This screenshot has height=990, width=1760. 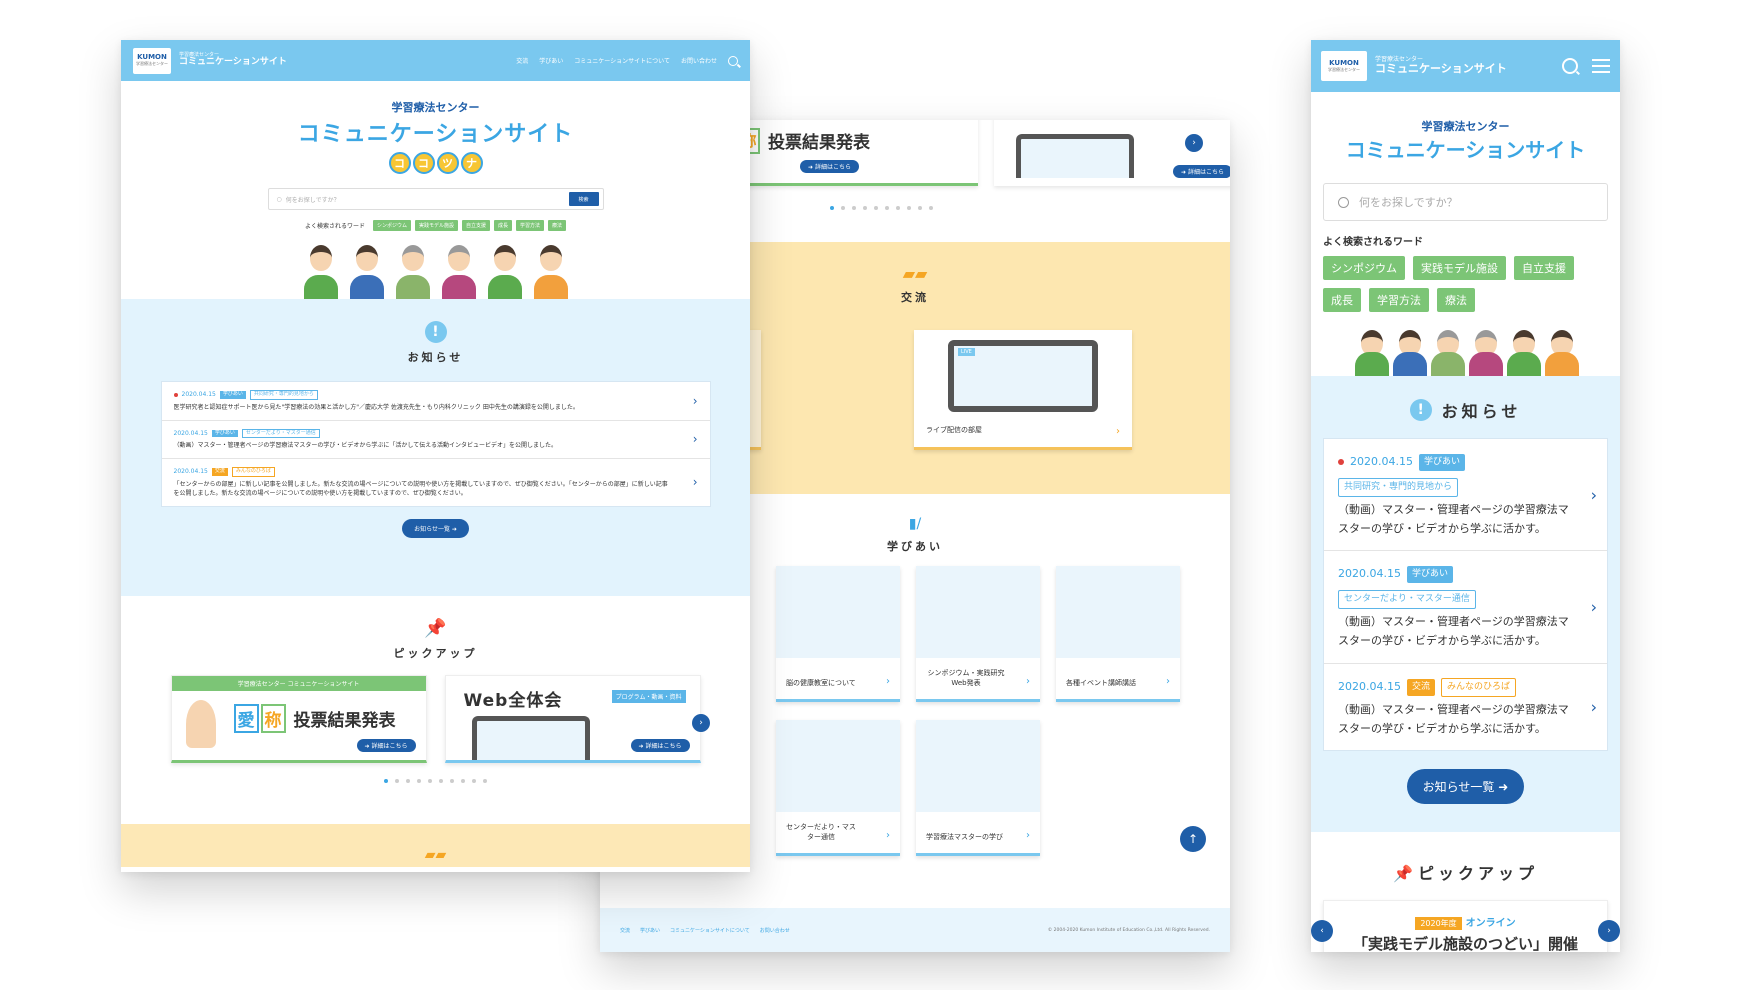 What do you see at coordinates (1465, 926) in the screenshot?
I see `pickup-card-event: 2020年度 オンライン 「実践モデル施設のつどい」開催` at bounding box center [1465, 926].